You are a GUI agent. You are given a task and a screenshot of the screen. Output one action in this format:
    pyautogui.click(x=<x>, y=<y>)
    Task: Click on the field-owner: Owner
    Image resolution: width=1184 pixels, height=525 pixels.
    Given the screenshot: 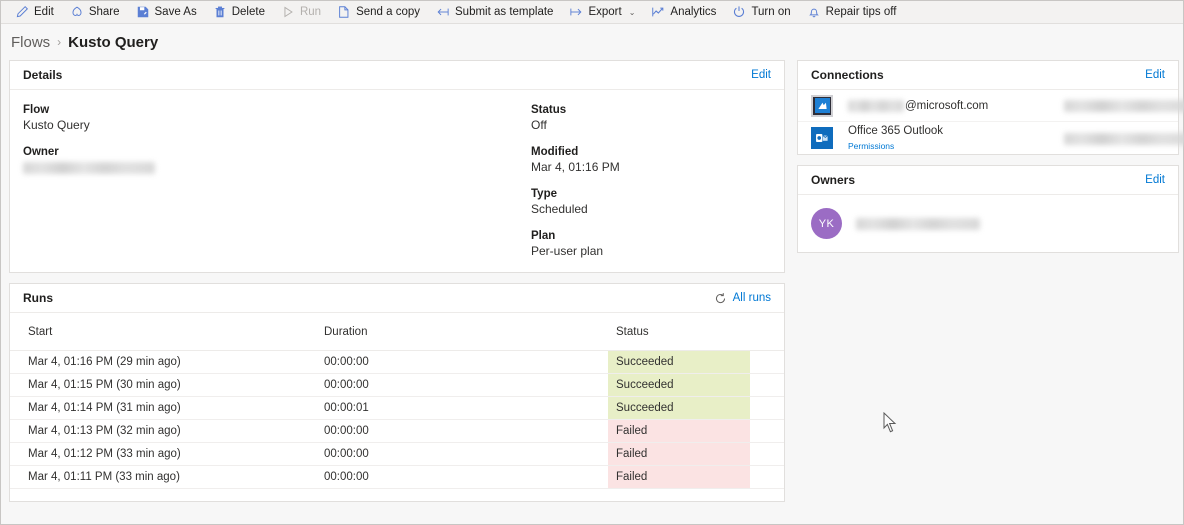 What is the action you would take?
    pyautogui.click(x=277, y=160)
    